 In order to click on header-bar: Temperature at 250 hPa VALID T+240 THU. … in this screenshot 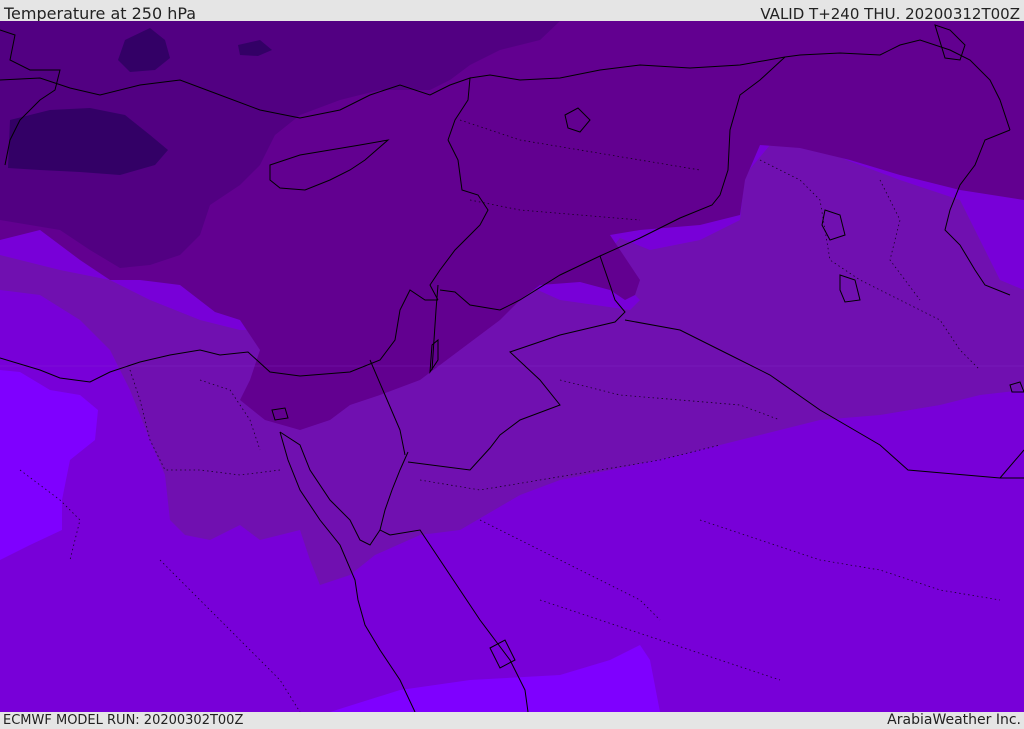, I will do `click(512, 11)`.